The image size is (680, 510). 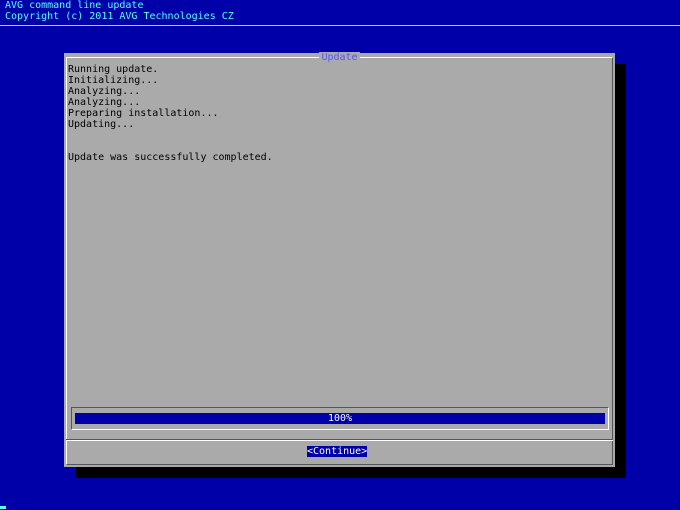 I want to click on status-message: Update was successfully completed., so click(x=170, y=157).